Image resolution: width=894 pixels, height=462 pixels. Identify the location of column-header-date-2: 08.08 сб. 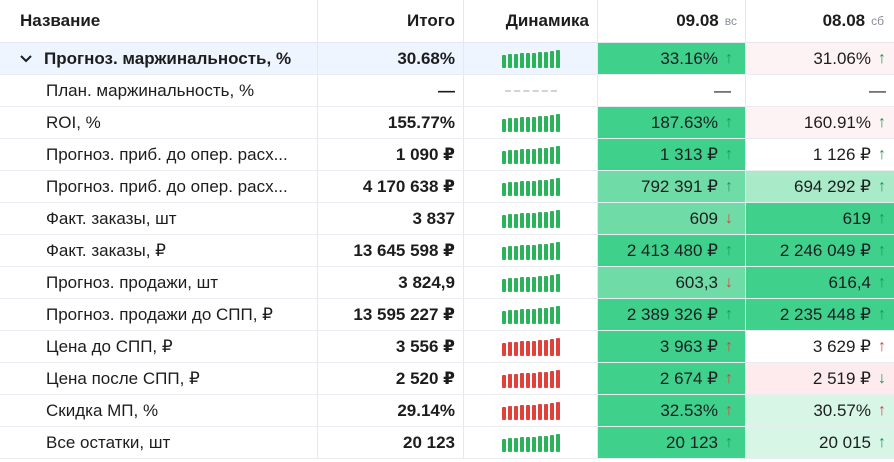
(820, 21).